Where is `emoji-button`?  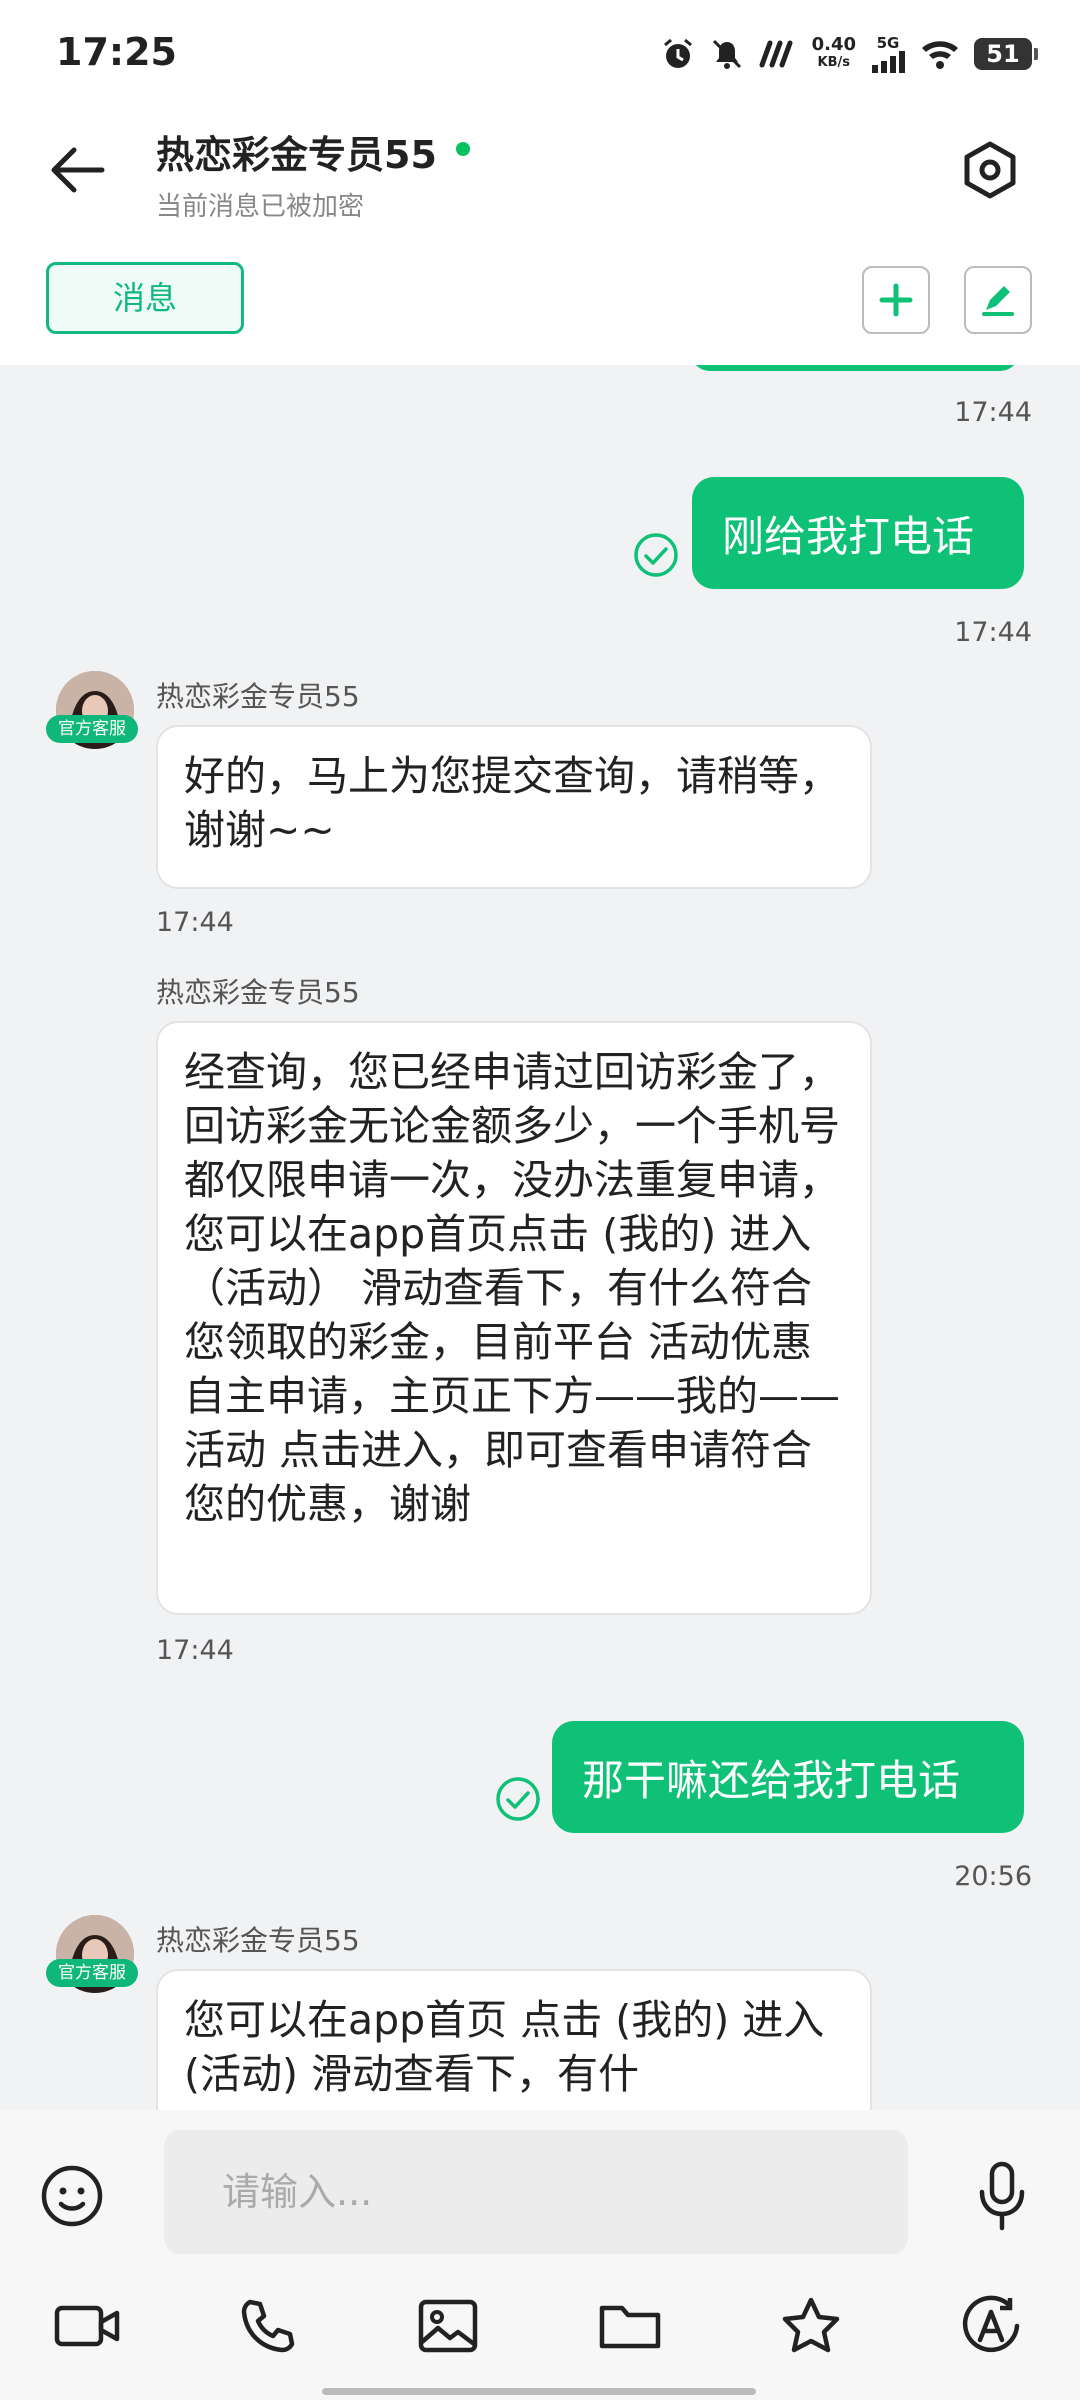 emoji-button is located at coordinates (72, 2196).